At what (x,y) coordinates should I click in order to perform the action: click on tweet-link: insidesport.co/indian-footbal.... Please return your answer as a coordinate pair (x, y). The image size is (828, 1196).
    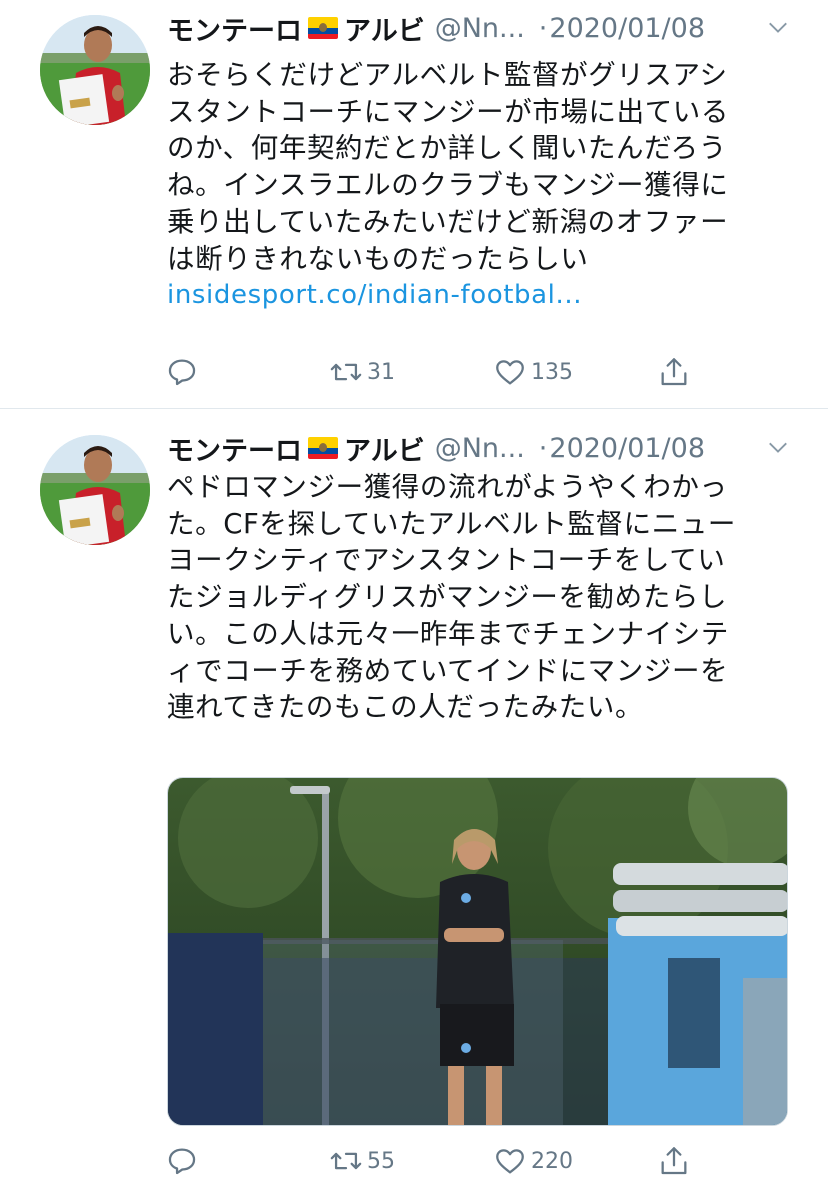
    Looking at the image, I should click on (477, 295).